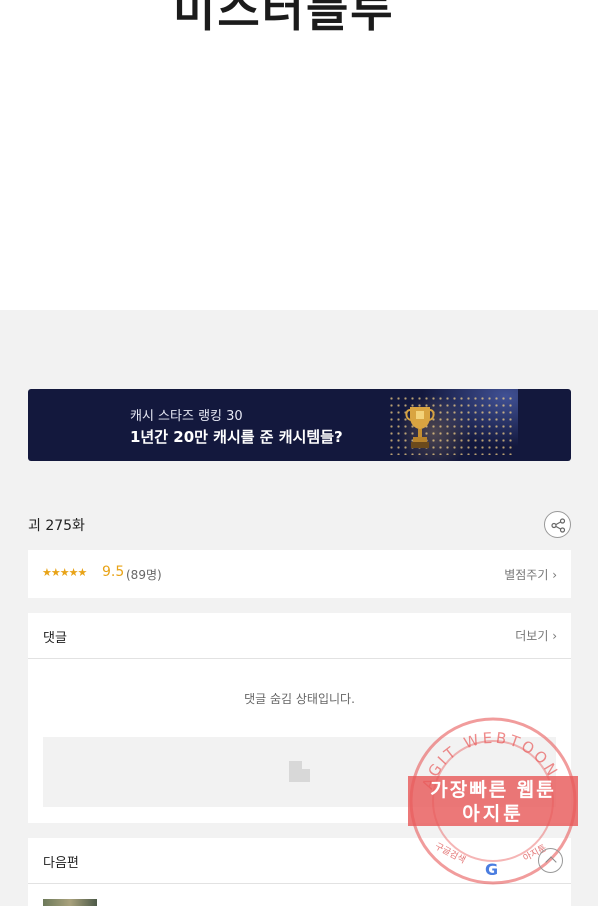  What do you see at coordinates (493, 814) in the screenshot?
I see `watermark-line2: 아지툰` at bounding box center [493, 814].